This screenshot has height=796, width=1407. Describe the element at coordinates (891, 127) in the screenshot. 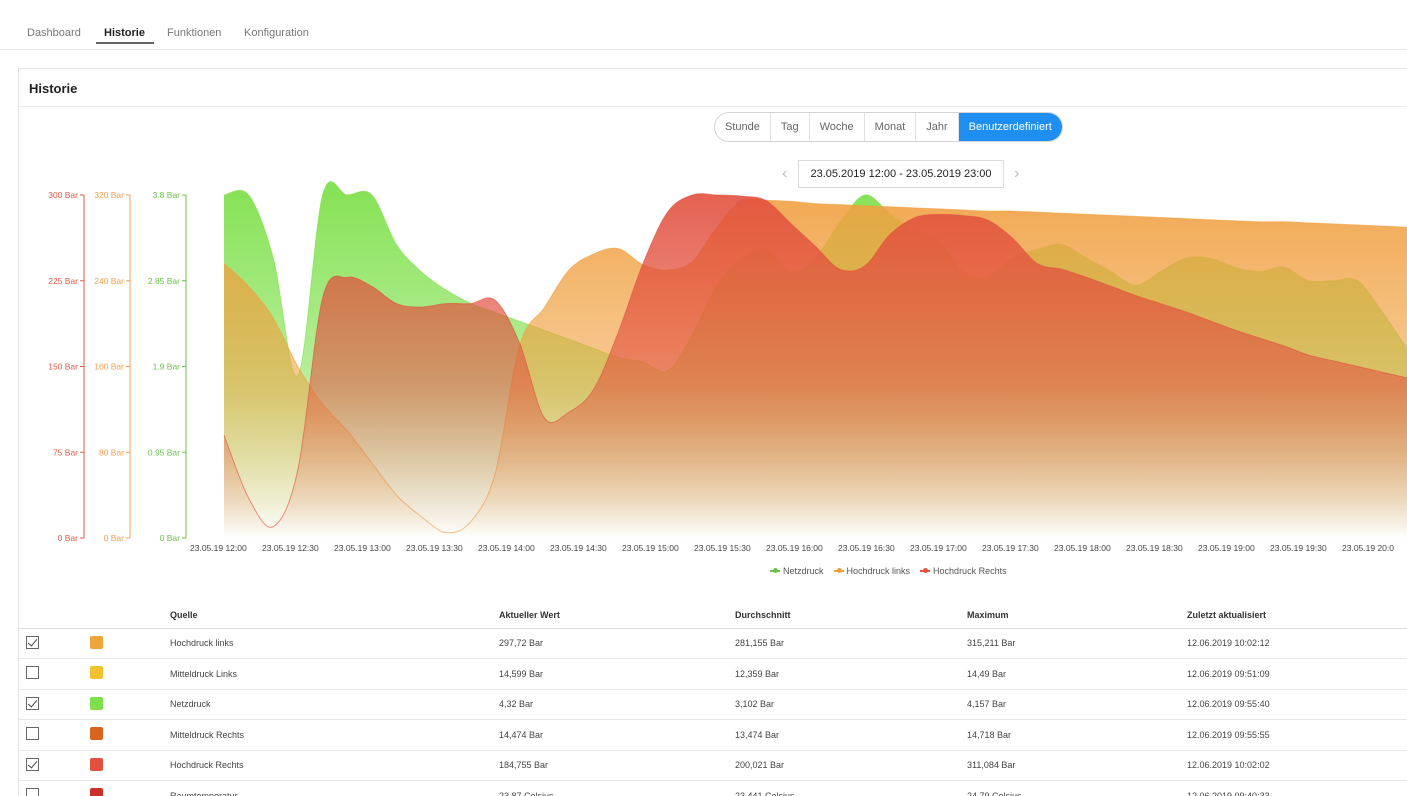

I see `range-button-monat: Monat` at that location.